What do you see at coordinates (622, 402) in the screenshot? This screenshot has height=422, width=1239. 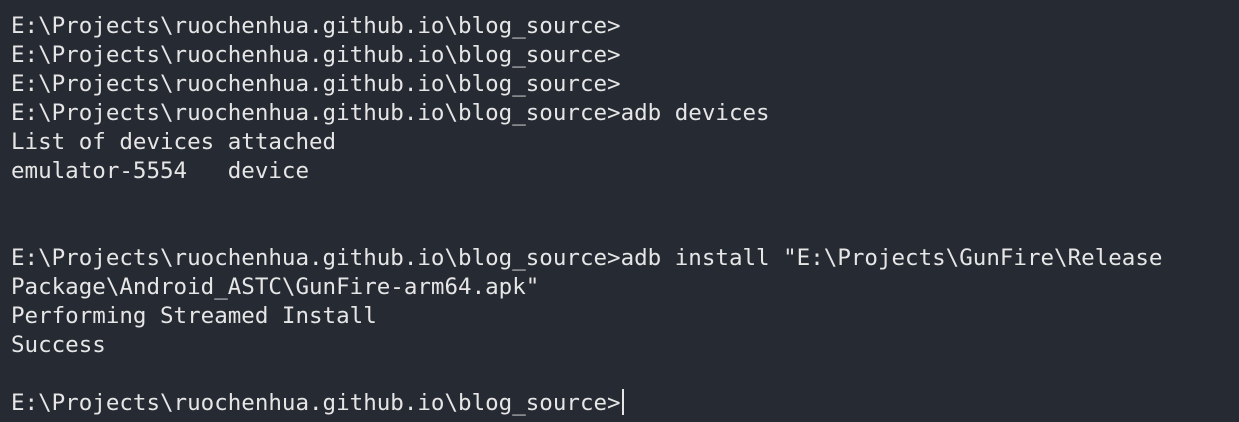 I see `text-cursor` at bounding box center [622, 402].